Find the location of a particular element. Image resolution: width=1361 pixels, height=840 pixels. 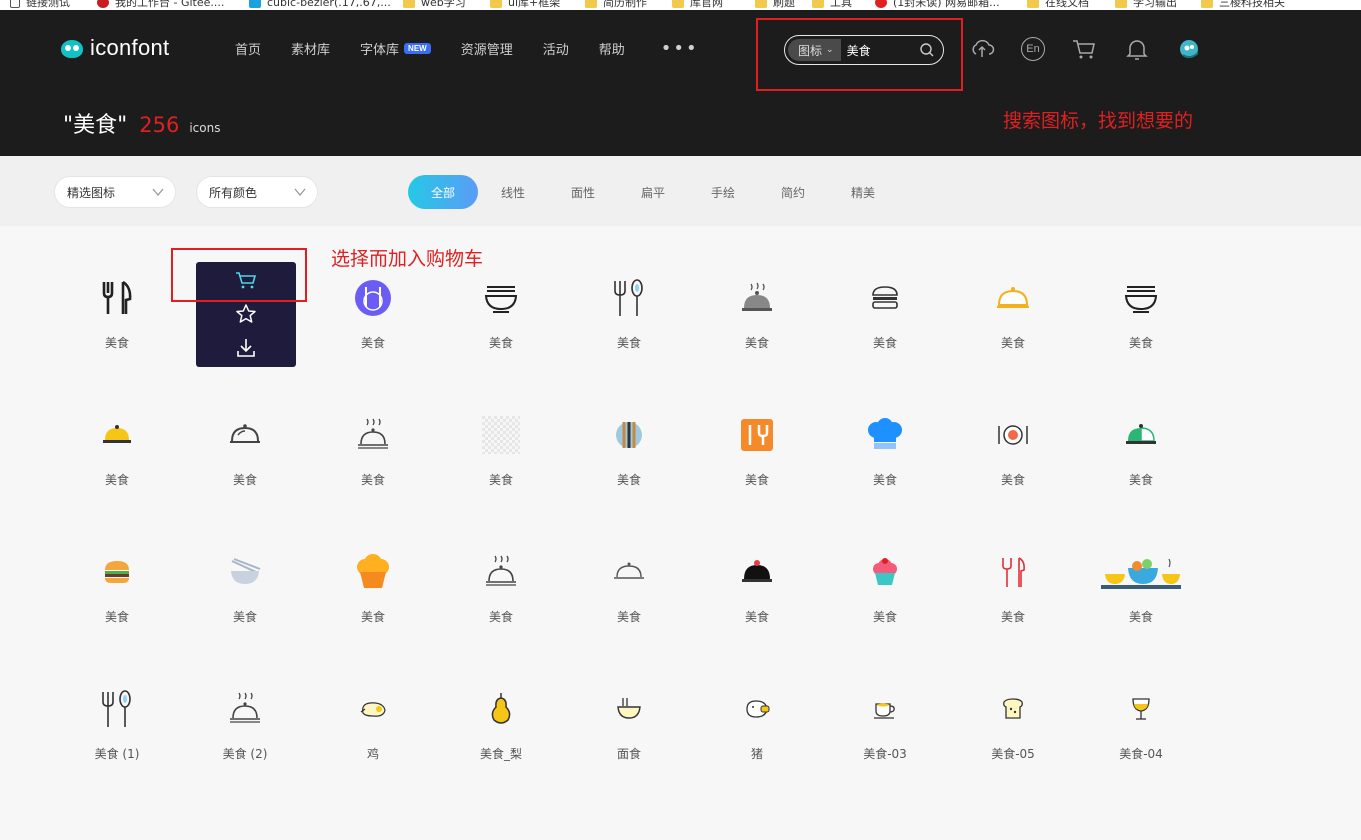

bookmark-item: 链接测试 is located at coordinates (40, 5).